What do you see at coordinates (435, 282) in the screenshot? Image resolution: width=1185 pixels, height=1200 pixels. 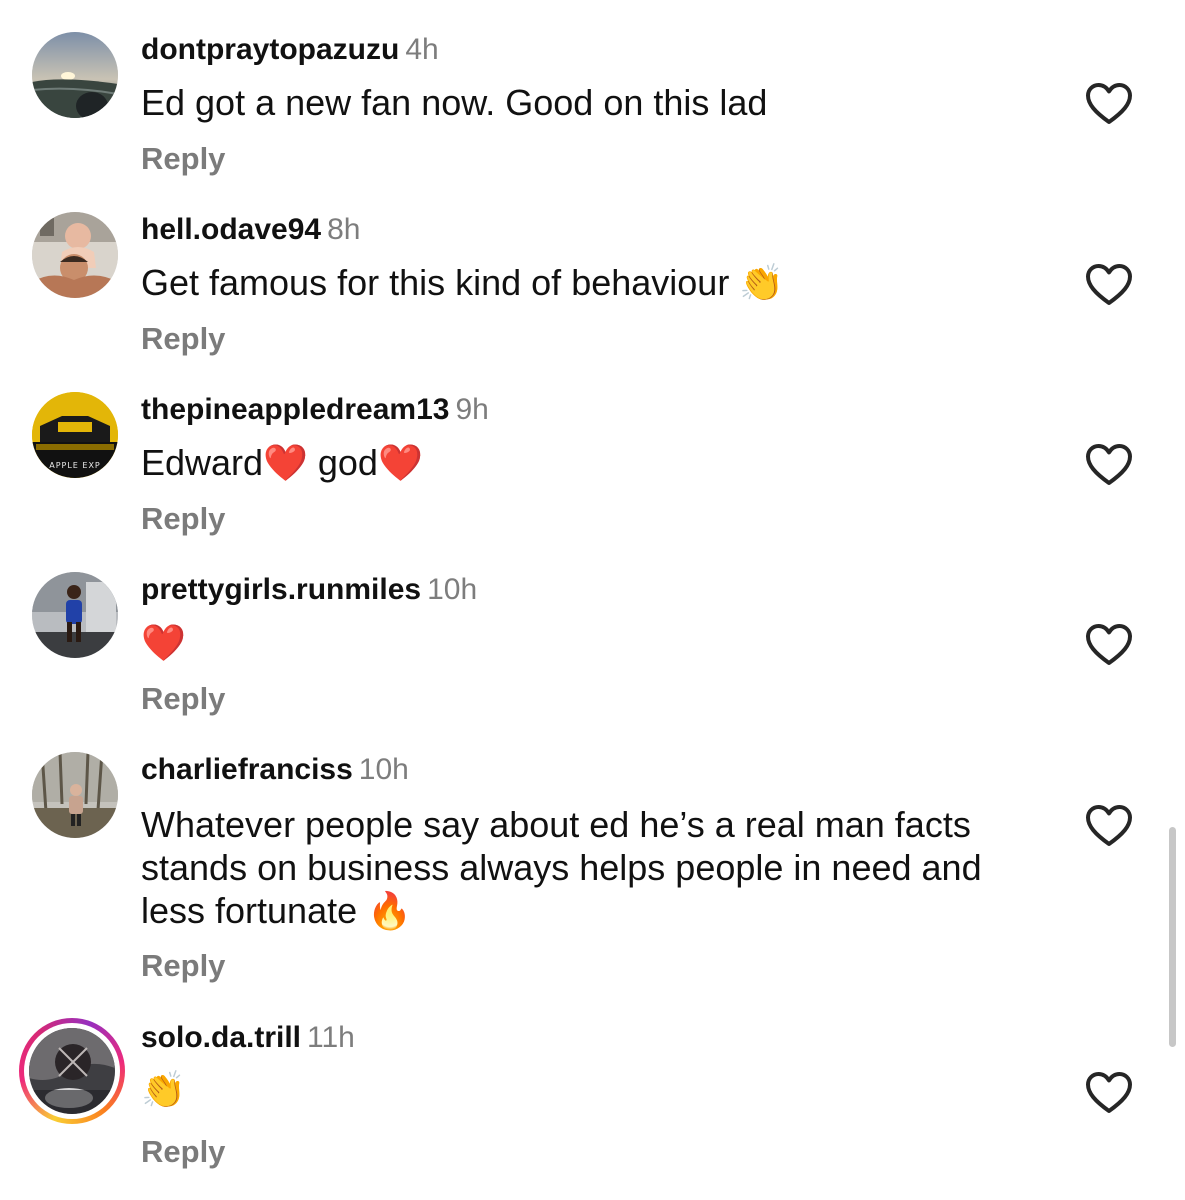 I see `comment-text-body: Get famous for this kind of behaviour` at bounding box center [435, 282].